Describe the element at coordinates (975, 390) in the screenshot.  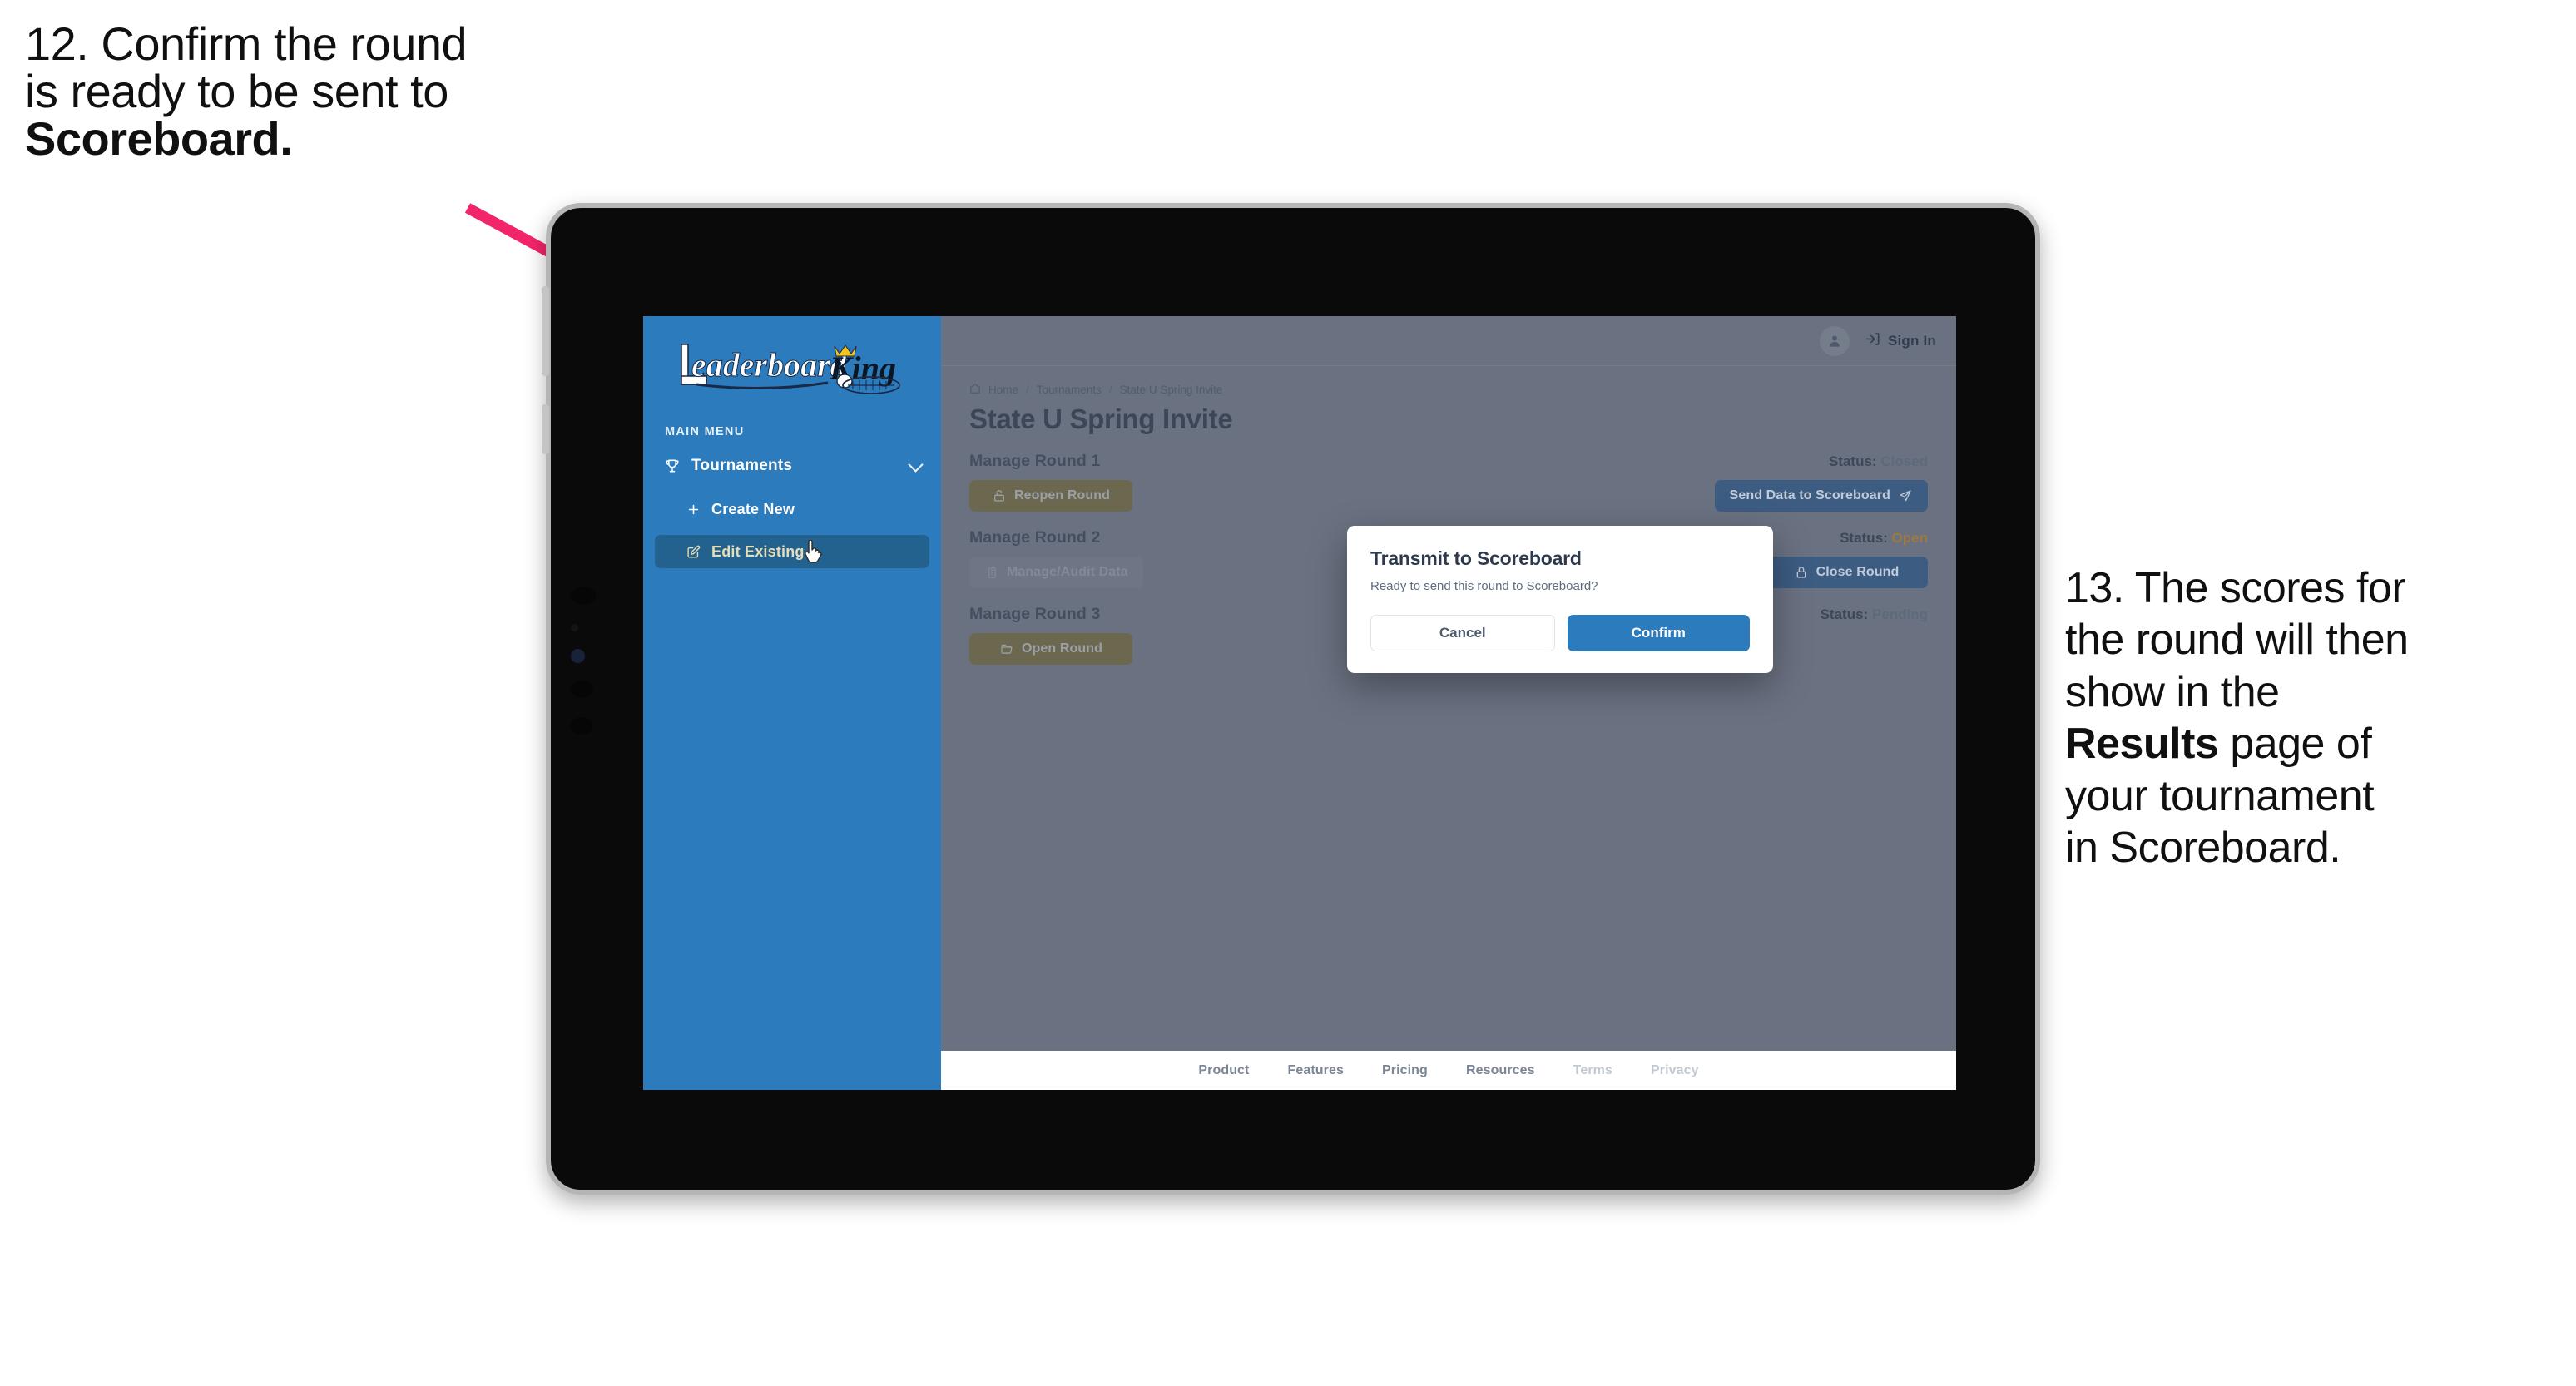
I see `home-icon` at that location.